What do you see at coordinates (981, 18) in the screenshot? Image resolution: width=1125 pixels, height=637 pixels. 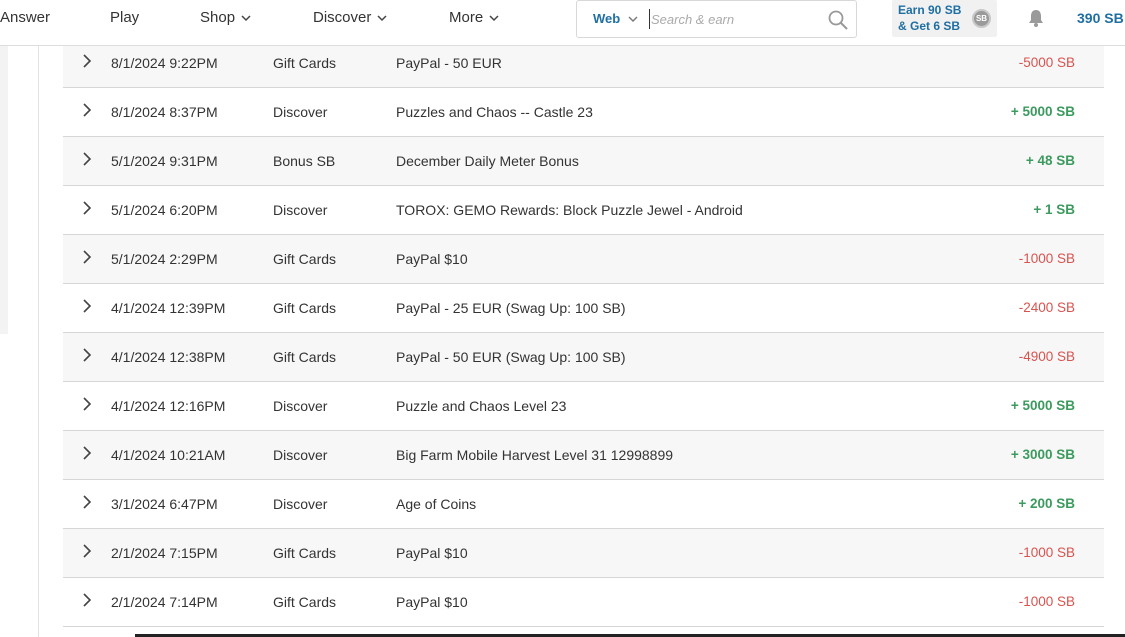 I see `sb-coin-icon: SB` at bounding box center [981, 18].